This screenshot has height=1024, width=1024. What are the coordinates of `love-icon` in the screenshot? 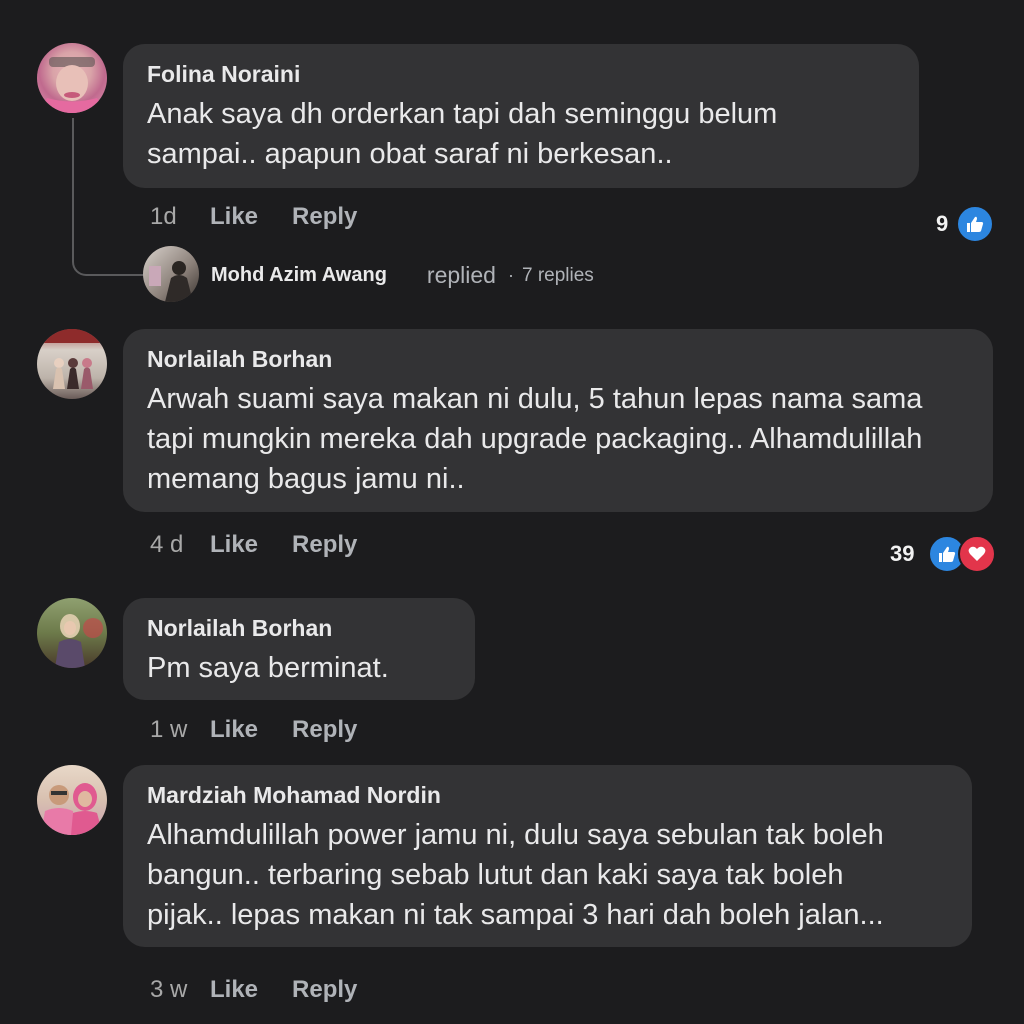 It's located at (977, 554).